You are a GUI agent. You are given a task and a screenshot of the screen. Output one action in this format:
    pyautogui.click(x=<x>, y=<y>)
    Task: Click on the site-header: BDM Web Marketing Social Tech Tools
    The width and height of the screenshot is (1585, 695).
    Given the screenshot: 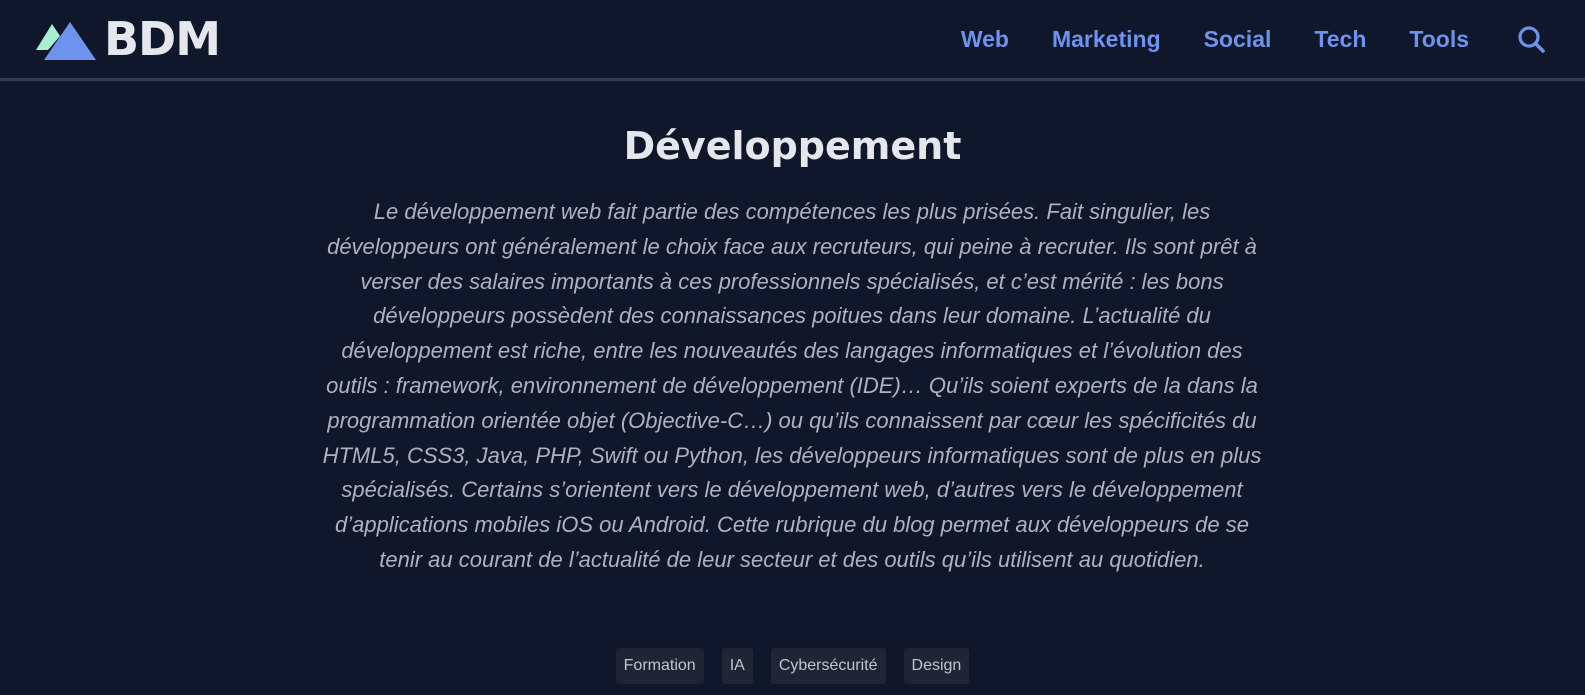 What is the action you would take?
    pyautogui.click(x=792, y=40)
    